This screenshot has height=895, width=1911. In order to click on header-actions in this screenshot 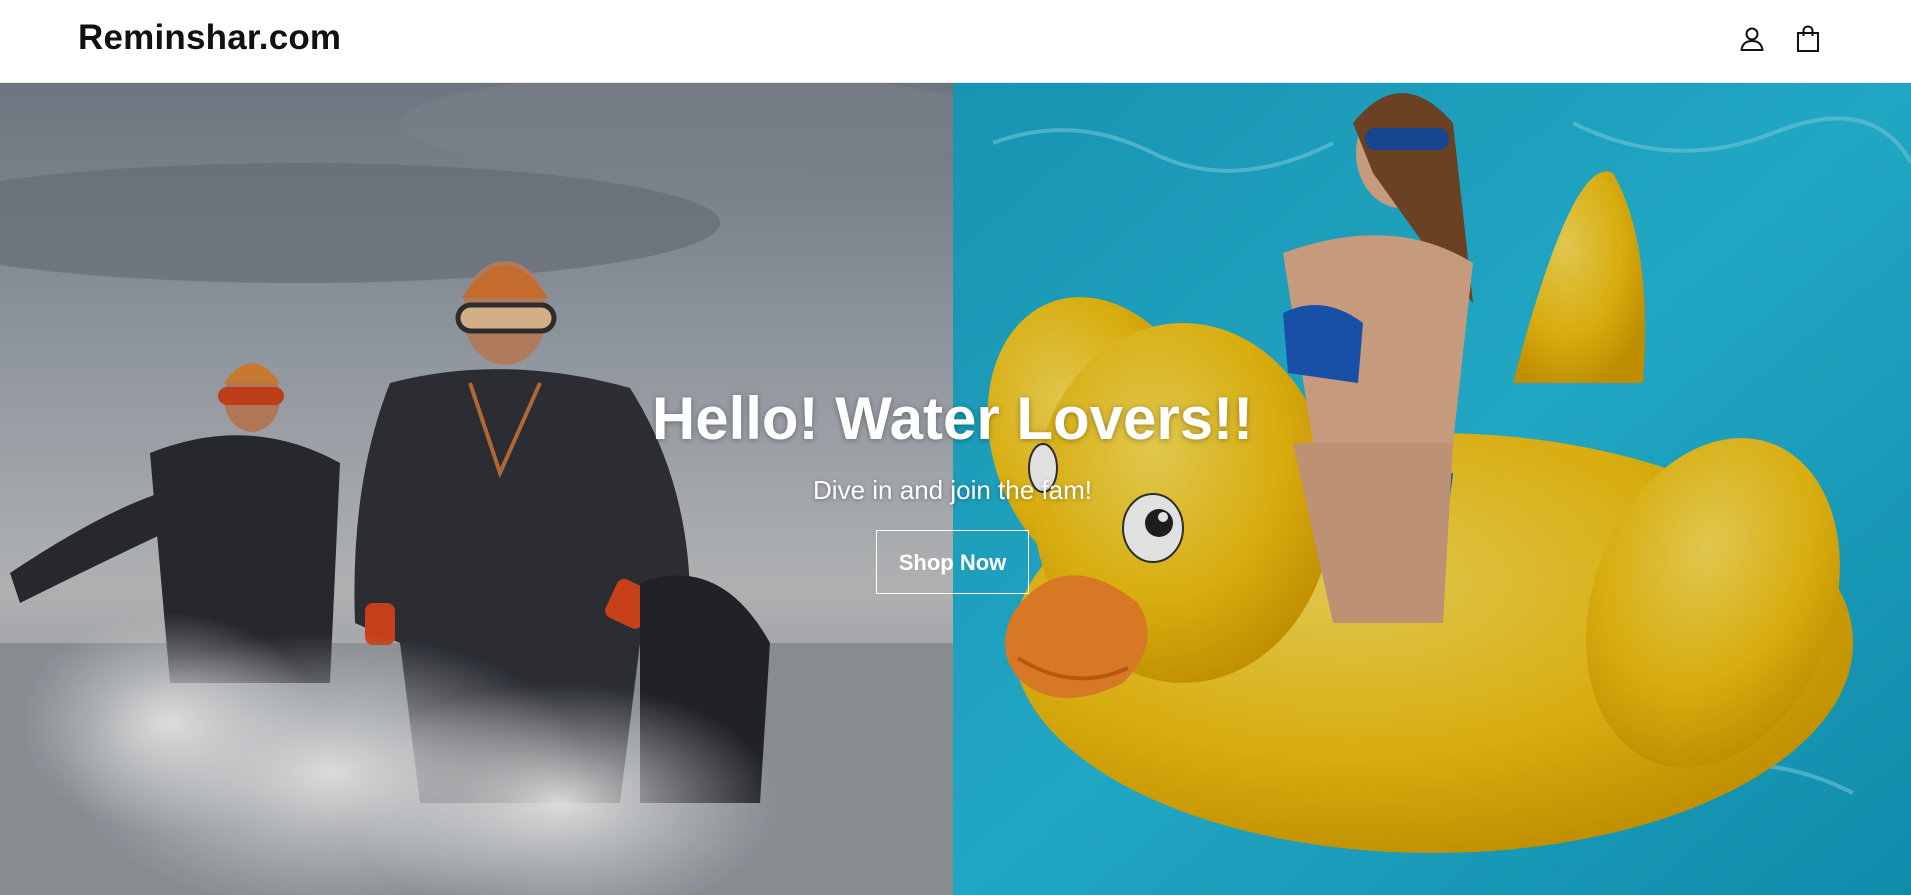, I will do `click(1780, 39)`.